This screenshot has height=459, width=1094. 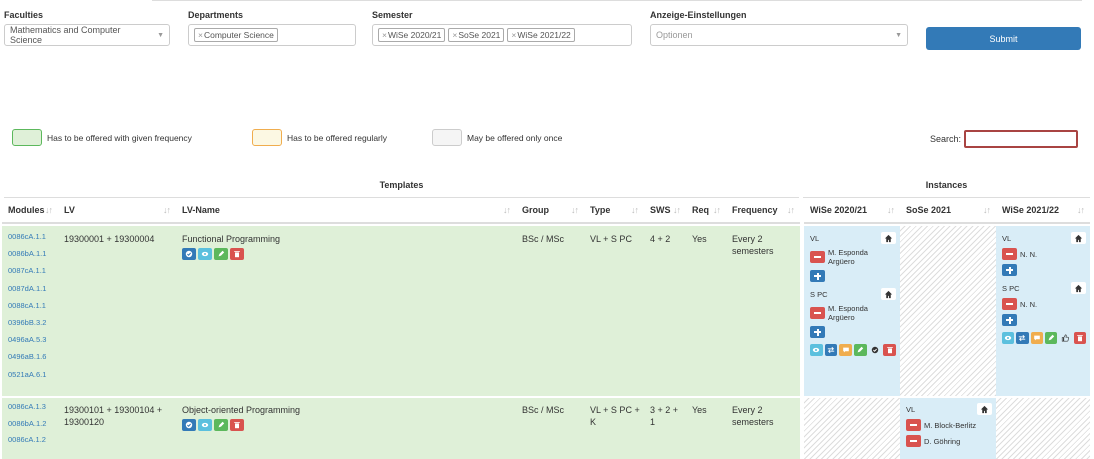 What do you see at coordinates (1044, 254) in the screenshot?
I see `instance-person: N. N.` at bounding box center [1044, 254].